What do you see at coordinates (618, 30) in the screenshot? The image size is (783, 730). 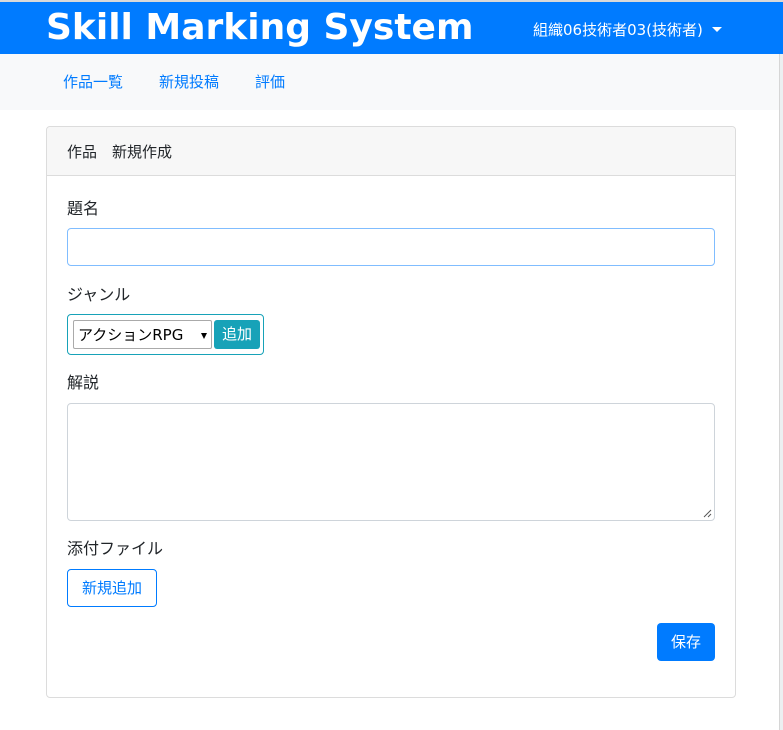 I see `user-menu-label: 組織06技術者03(技術者)` at bounding box center [618, 30].